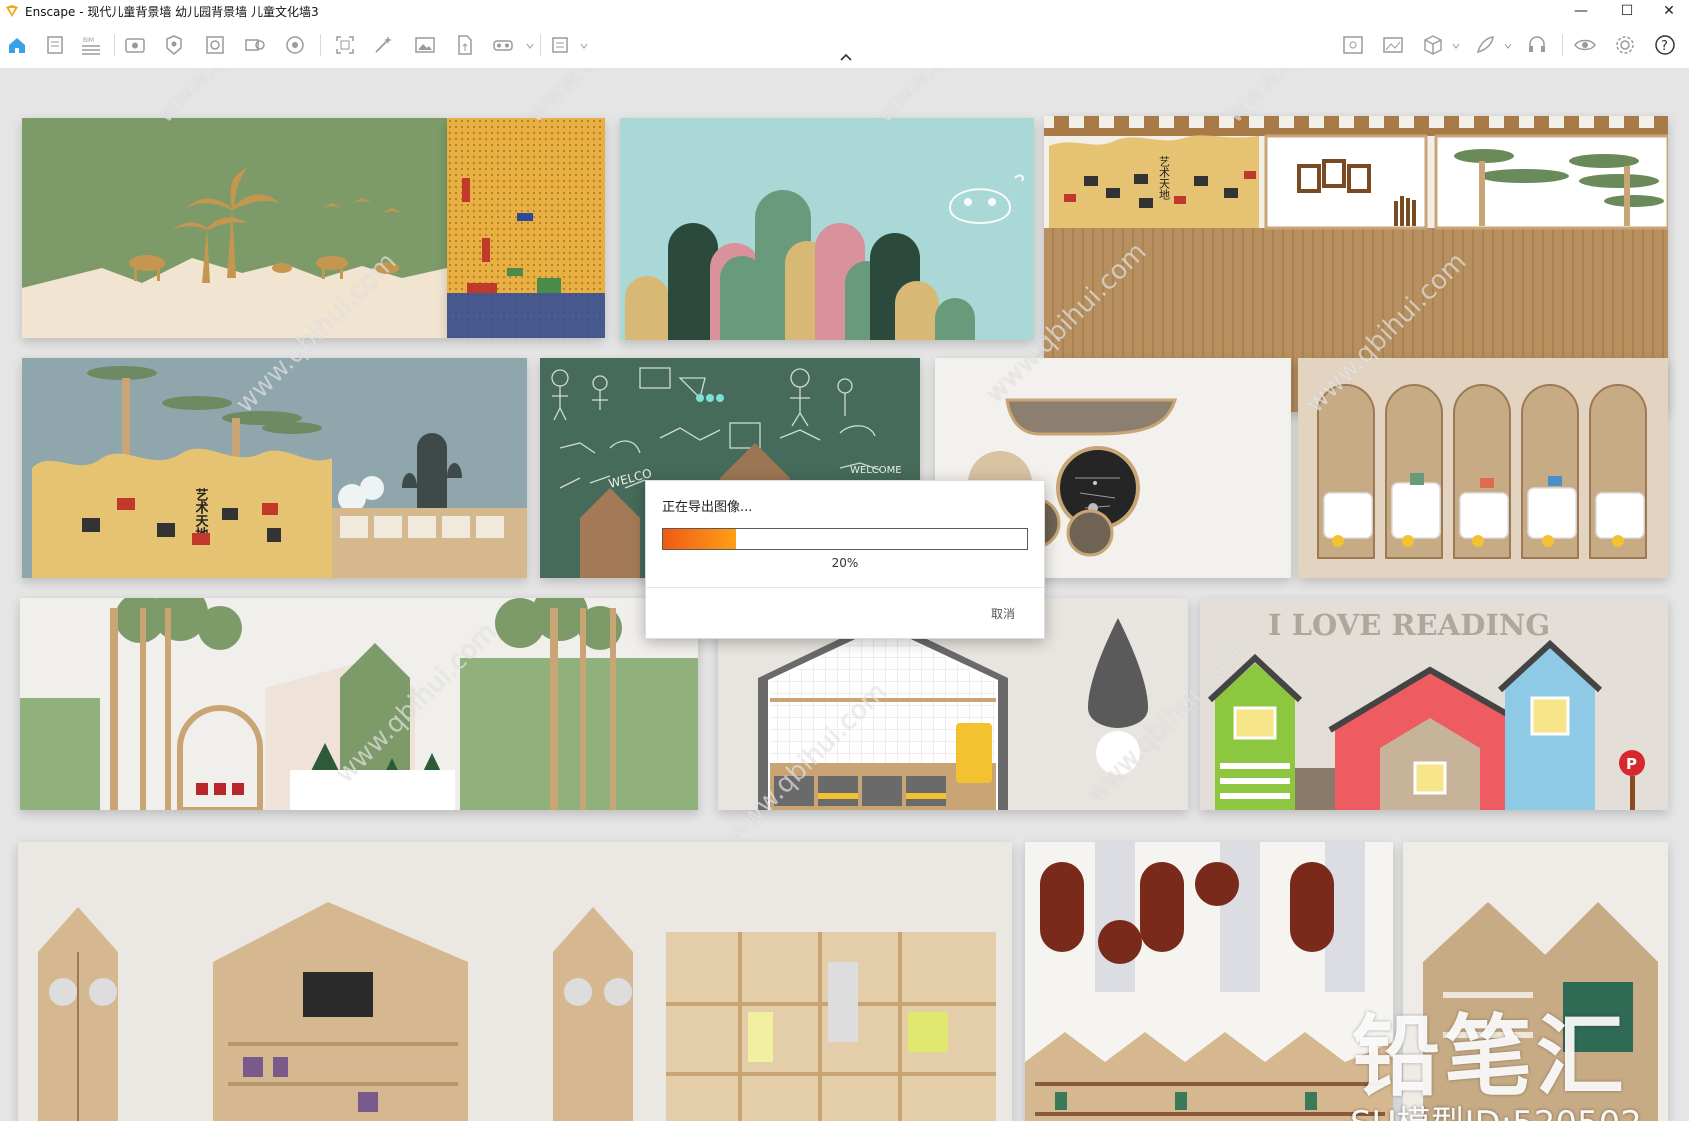  What do you see at coordinates (1490, 1056) in the screenshot?
I see `brand-watermark: 铅笔汇` at bounding box center [1490, 1056].